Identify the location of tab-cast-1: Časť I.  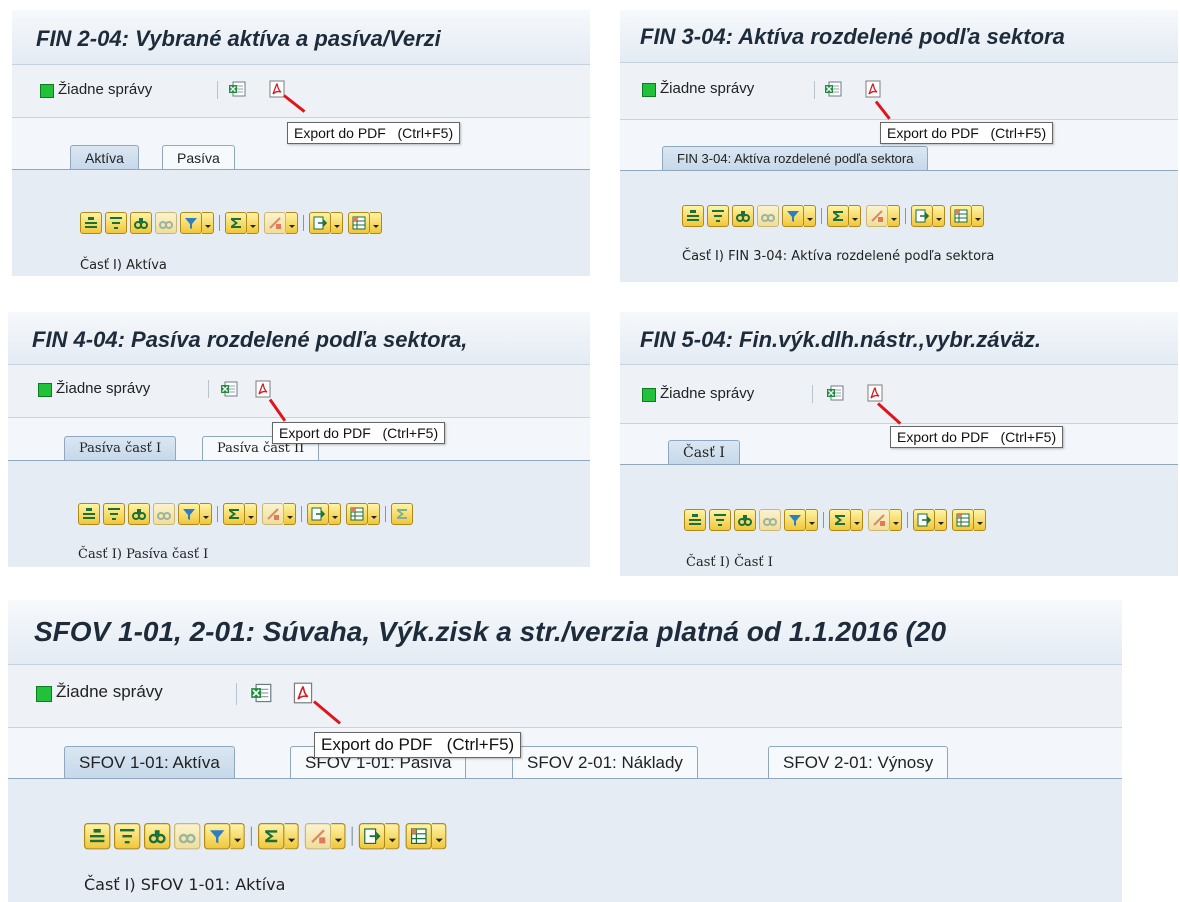
(704, 452).